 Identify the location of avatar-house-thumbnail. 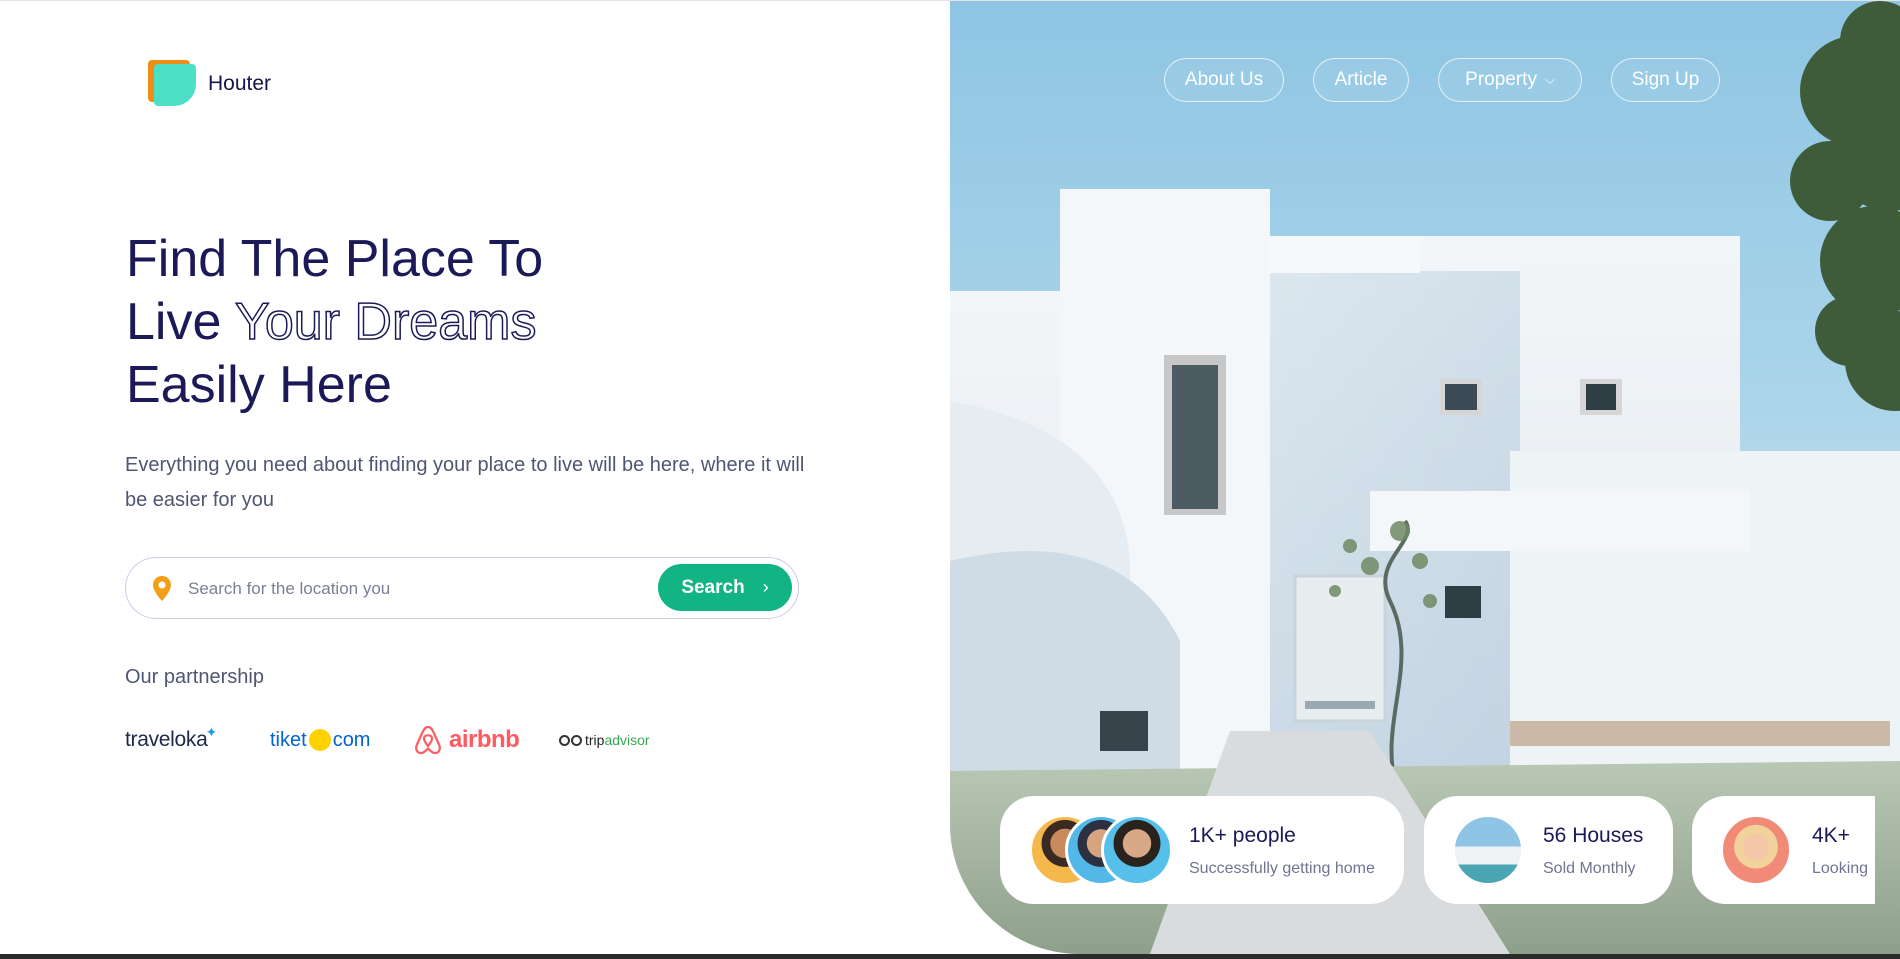
(1488, 850).